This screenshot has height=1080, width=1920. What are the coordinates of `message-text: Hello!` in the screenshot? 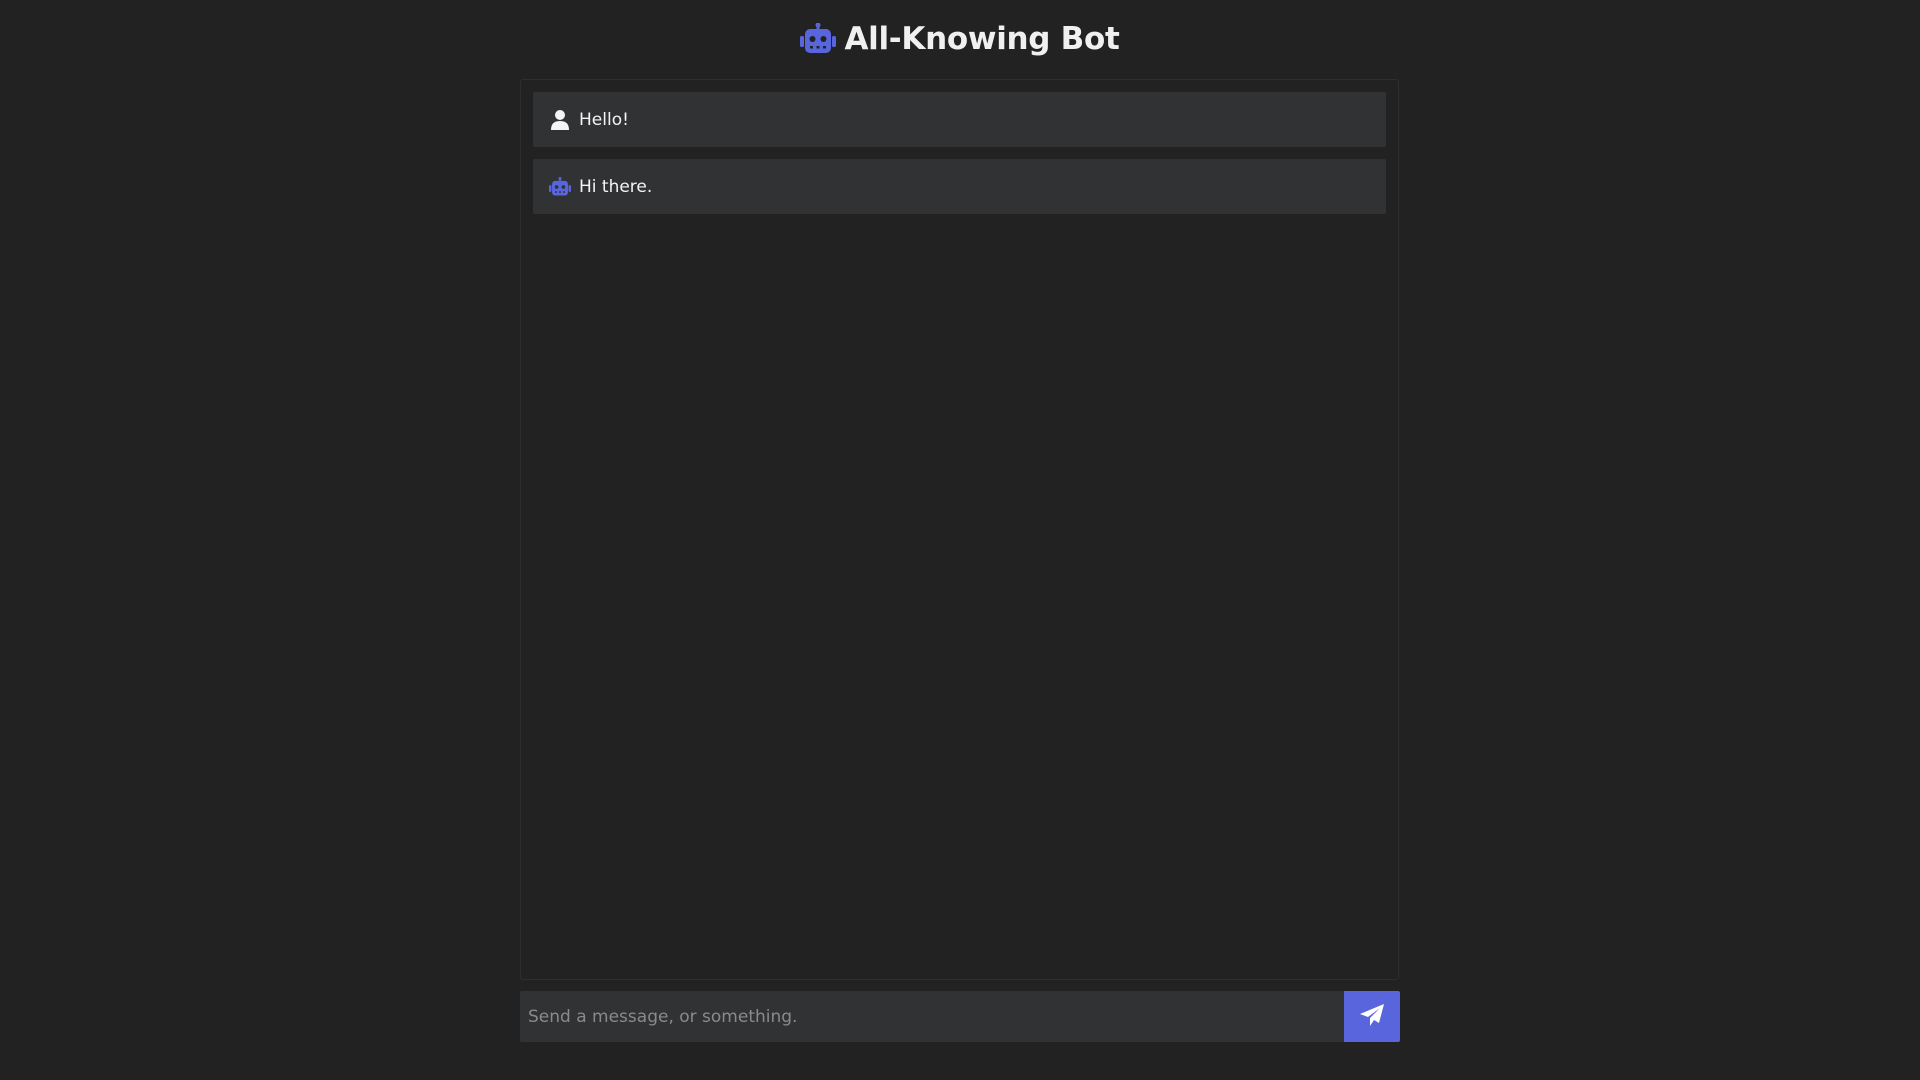 It's located at (604, 119).